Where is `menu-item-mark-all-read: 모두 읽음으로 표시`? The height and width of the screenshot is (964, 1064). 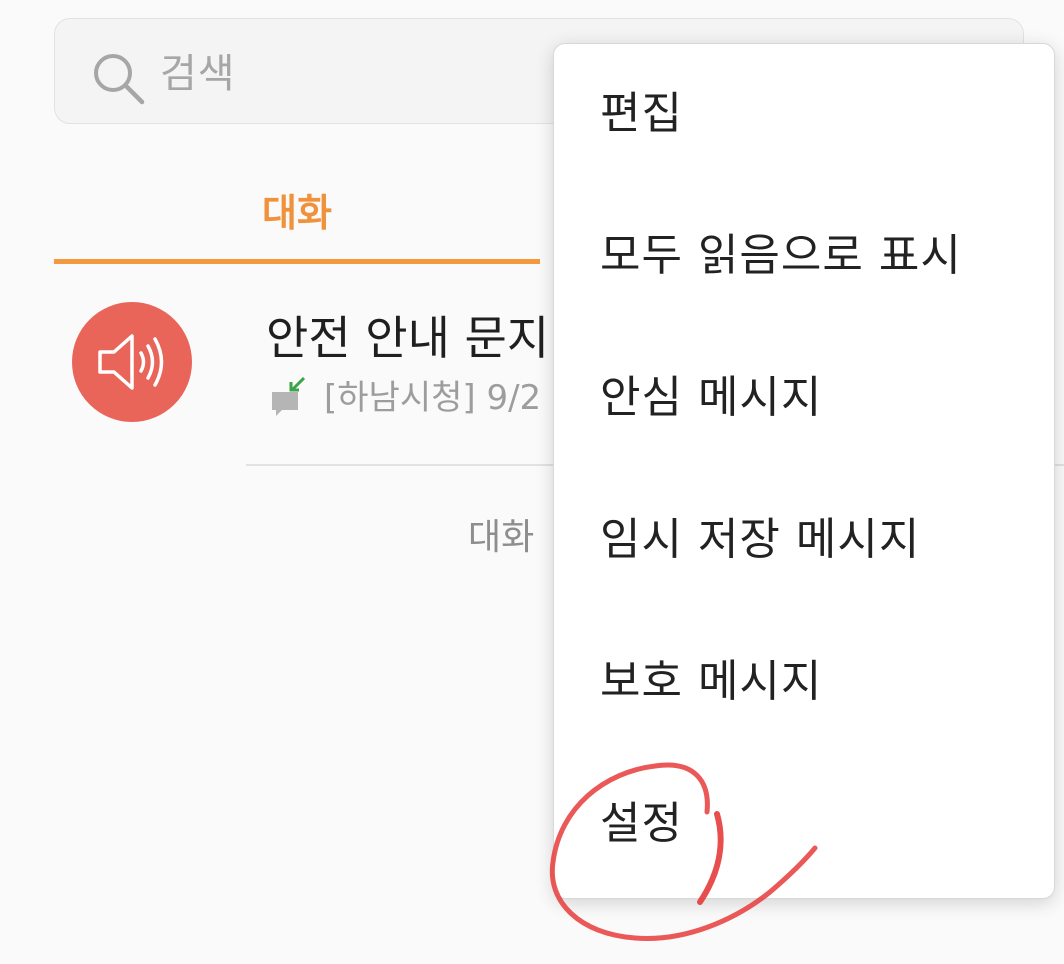 menu-item-mark-all-read: 모두 읽음으로 표시 is located at coordinates (804, 257).